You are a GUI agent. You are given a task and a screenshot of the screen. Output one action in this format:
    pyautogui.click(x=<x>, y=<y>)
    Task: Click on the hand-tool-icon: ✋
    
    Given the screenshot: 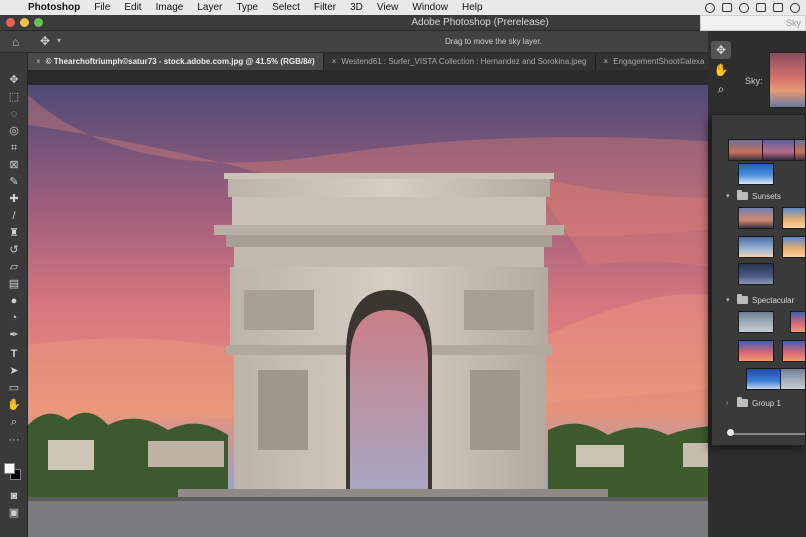 What is the action you would take?
    pyautogui.click(x=14, y=405)
    